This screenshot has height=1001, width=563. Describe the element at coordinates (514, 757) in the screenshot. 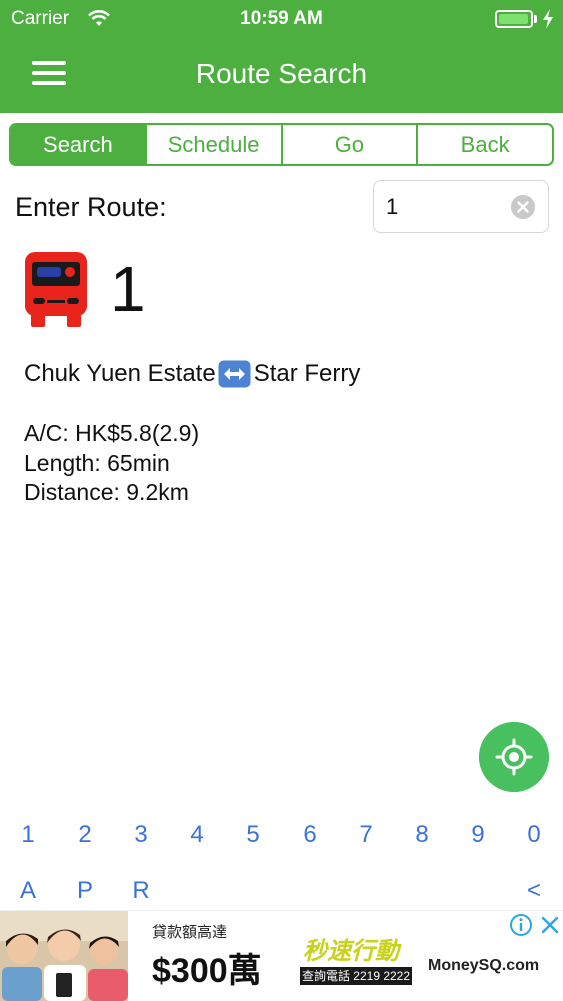

I see `locate-button` at that location.